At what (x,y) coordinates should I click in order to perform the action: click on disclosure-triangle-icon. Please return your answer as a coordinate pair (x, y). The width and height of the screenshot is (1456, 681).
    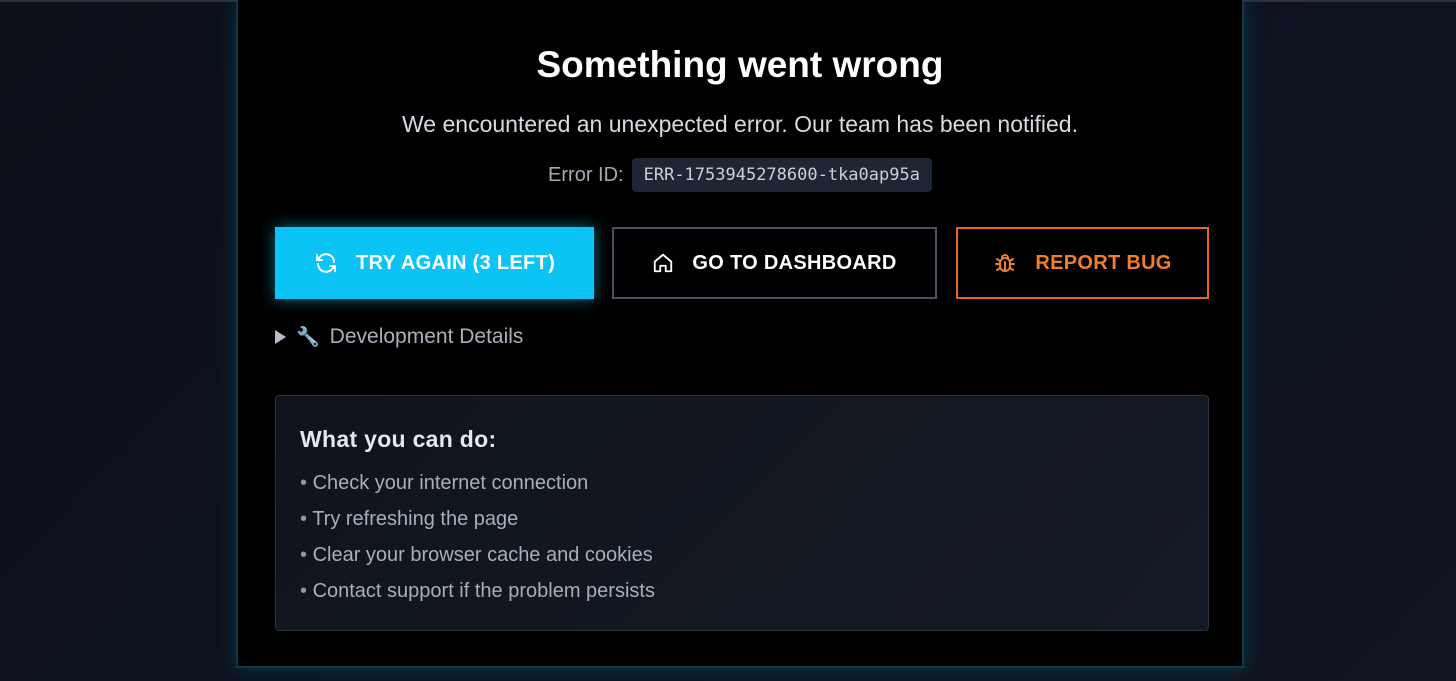
    Looking at the image, I should click on (280, 337).